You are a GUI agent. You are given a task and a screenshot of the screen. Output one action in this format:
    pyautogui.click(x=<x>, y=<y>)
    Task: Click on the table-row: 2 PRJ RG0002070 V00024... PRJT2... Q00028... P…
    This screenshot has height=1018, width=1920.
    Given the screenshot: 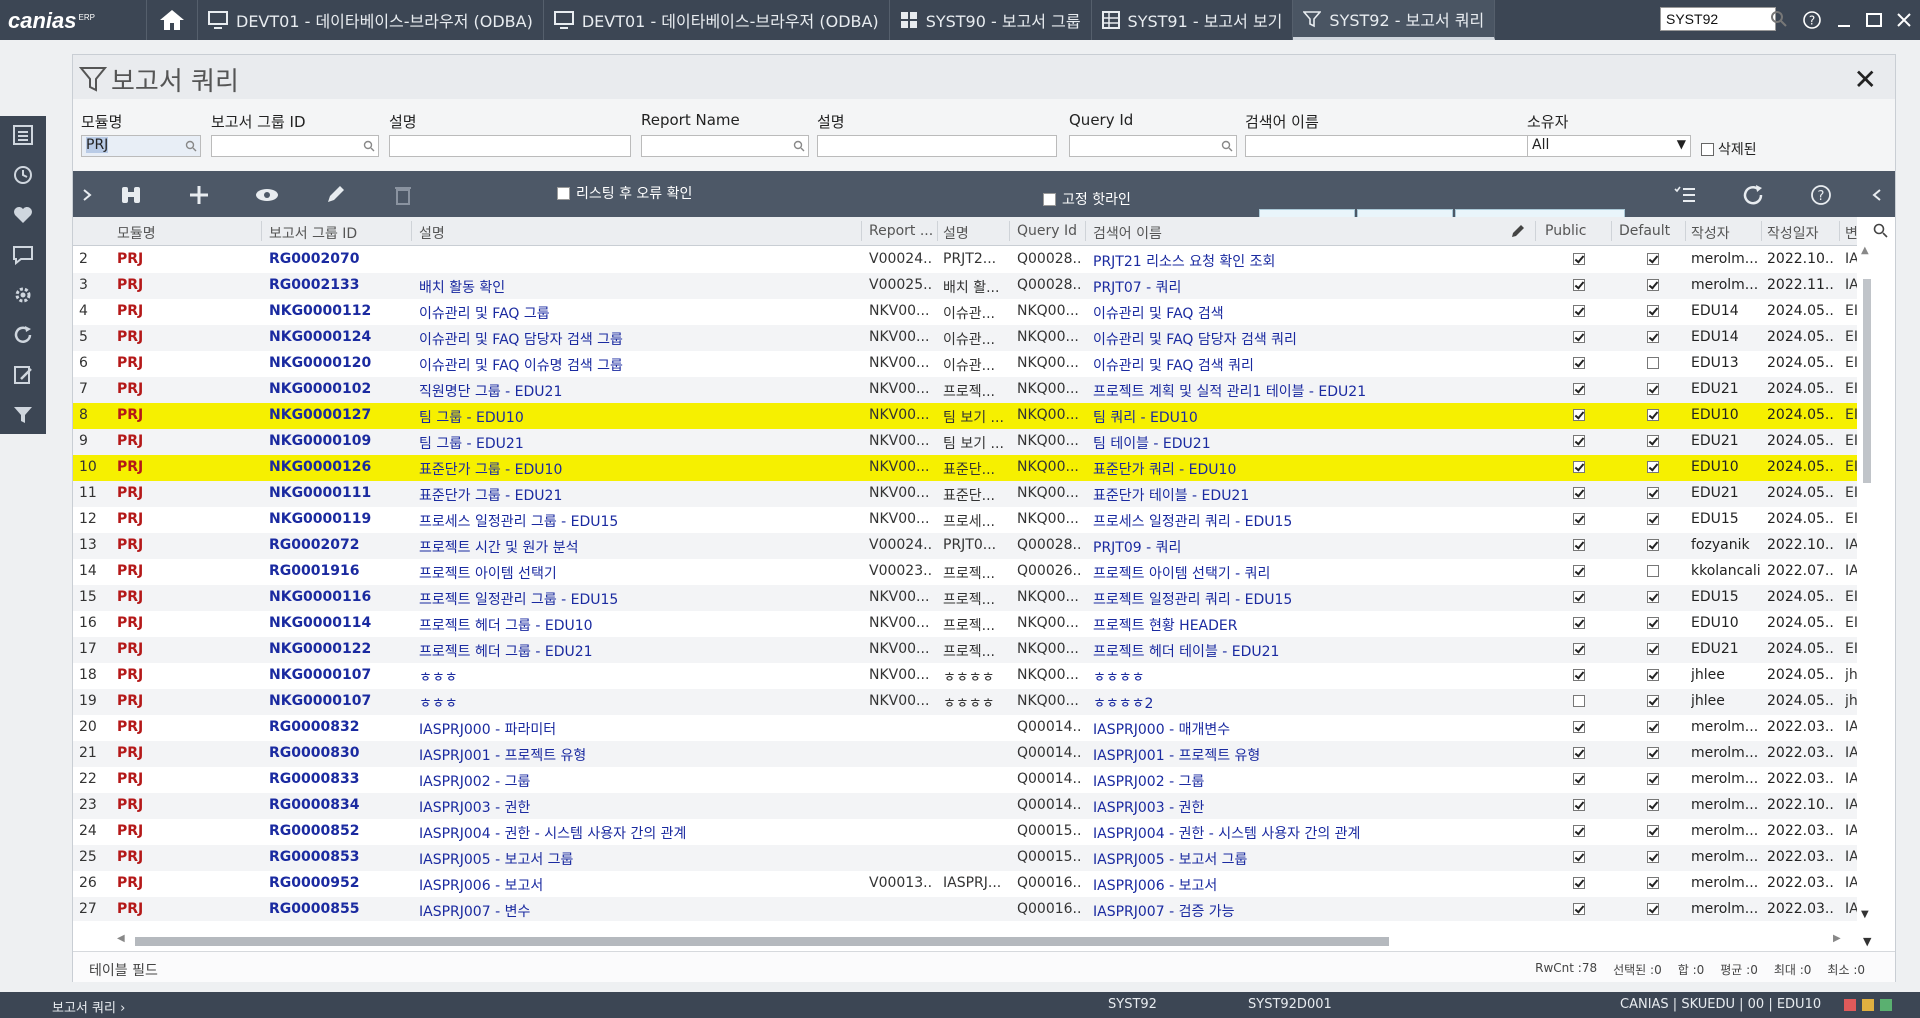 What is the action you would take?
    pyautogui.click(x=965, y=260)
    